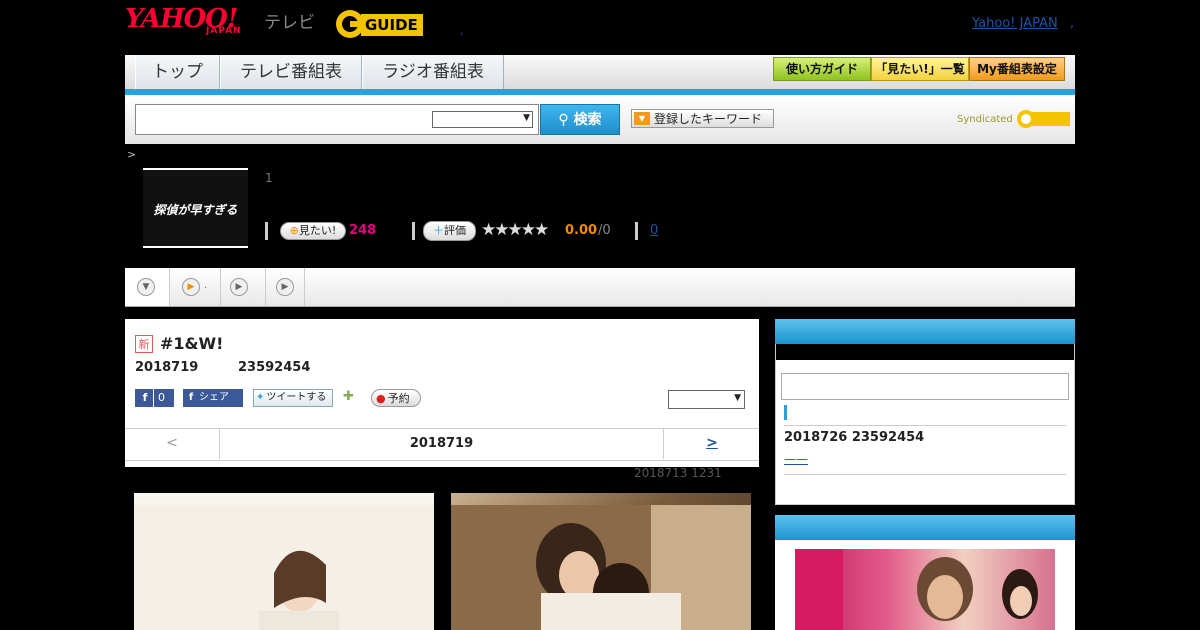 The image size is (1200, 630). I want to click on tab-3: ▶, so click(285, 287).